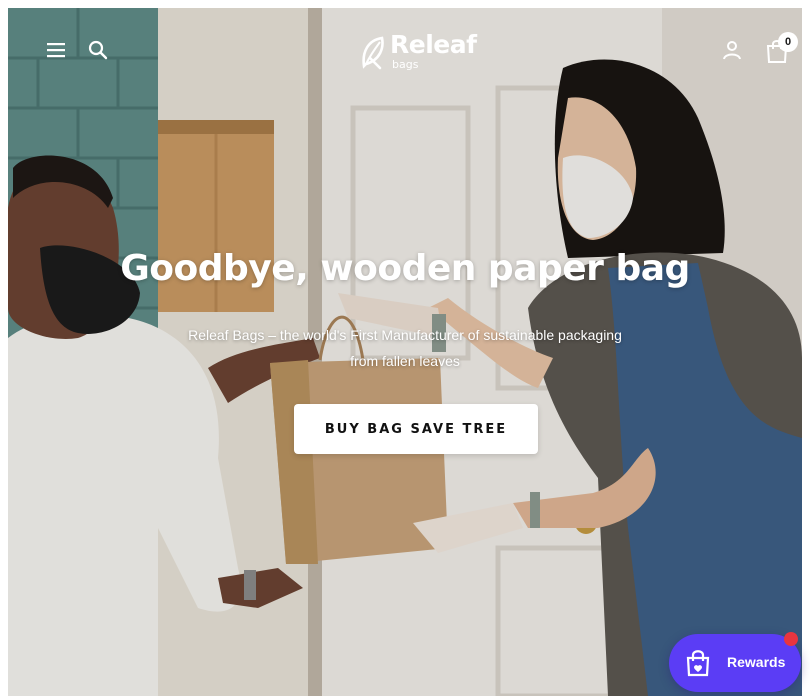 This screenshot has width=810, height=696. I want to click on hero-headline: Goodbye, wooden paper bag, so click(405, 268).